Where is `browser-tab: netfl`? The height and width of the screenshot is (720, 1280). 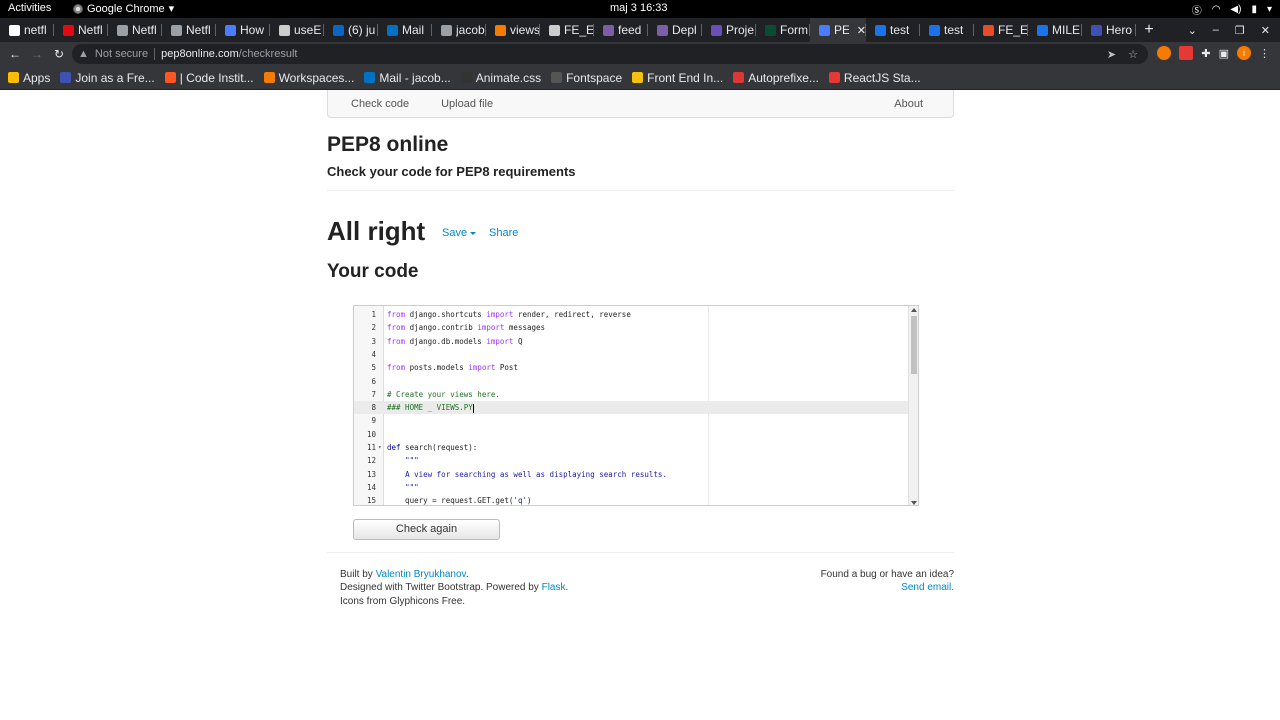 browser-tab: netfl is located at coordinates (27, 30).